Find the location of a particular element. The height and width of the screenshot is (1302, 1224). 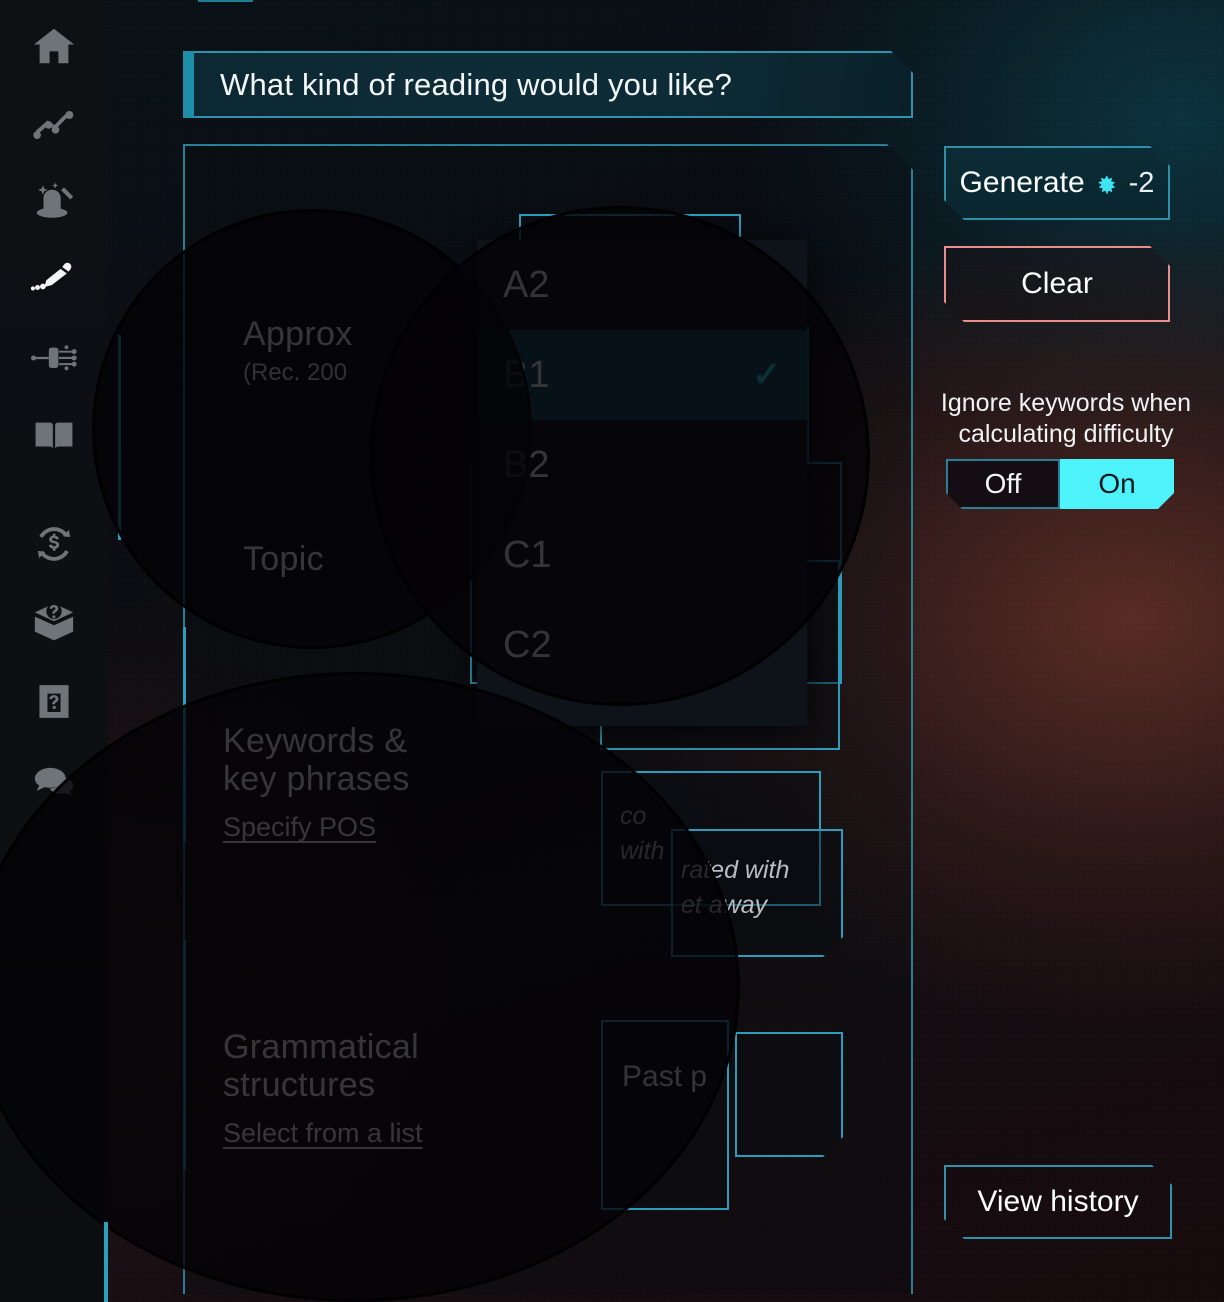

field-row-keywords: Keywords & key phrases Specify POS is located at coordinates (373, 782).